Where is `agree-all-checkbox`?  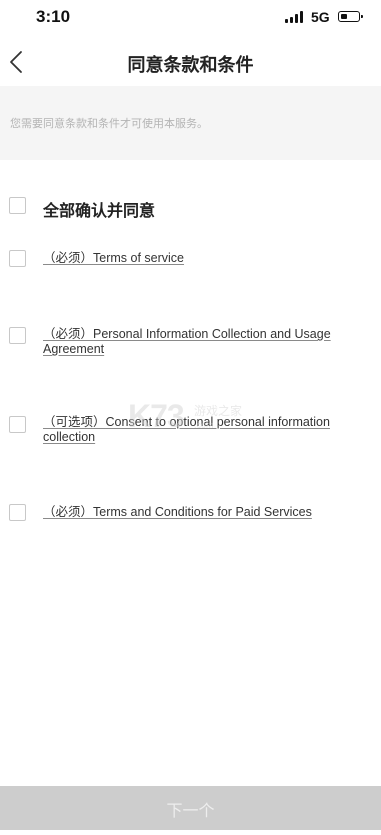
agree-all-checkbox is located at coordinates (17, 205).